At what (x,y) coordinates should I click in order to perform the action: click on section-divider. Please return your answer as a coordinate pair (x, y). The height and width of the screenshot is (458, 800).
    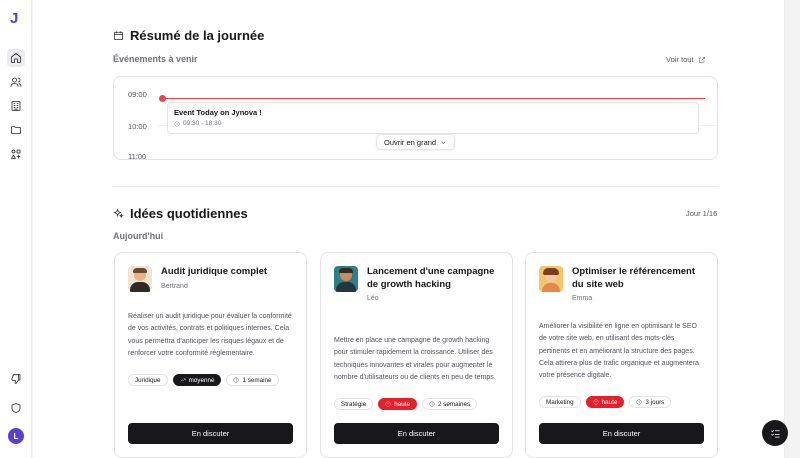
    Looking at the image, I should click on (415, 186).